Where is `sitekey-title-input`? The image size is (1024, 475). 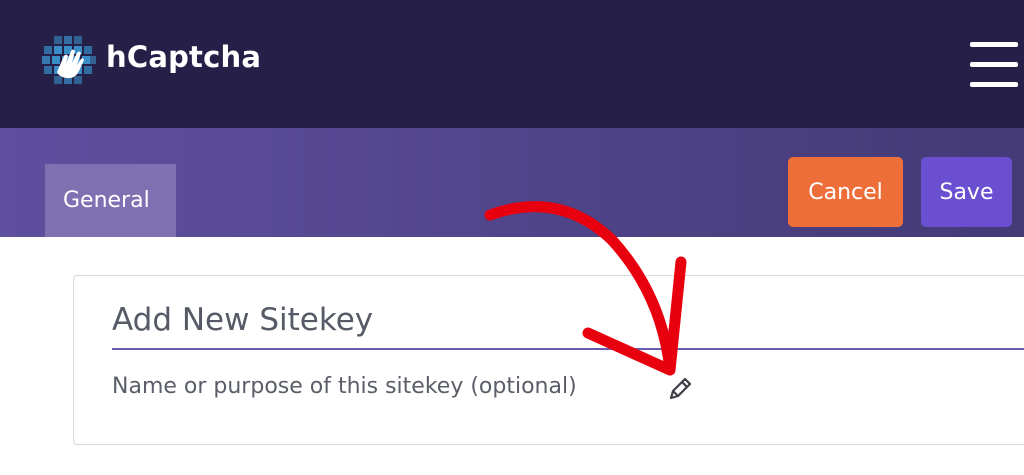
sitekey-title-input is located at coordinates (568, 321).